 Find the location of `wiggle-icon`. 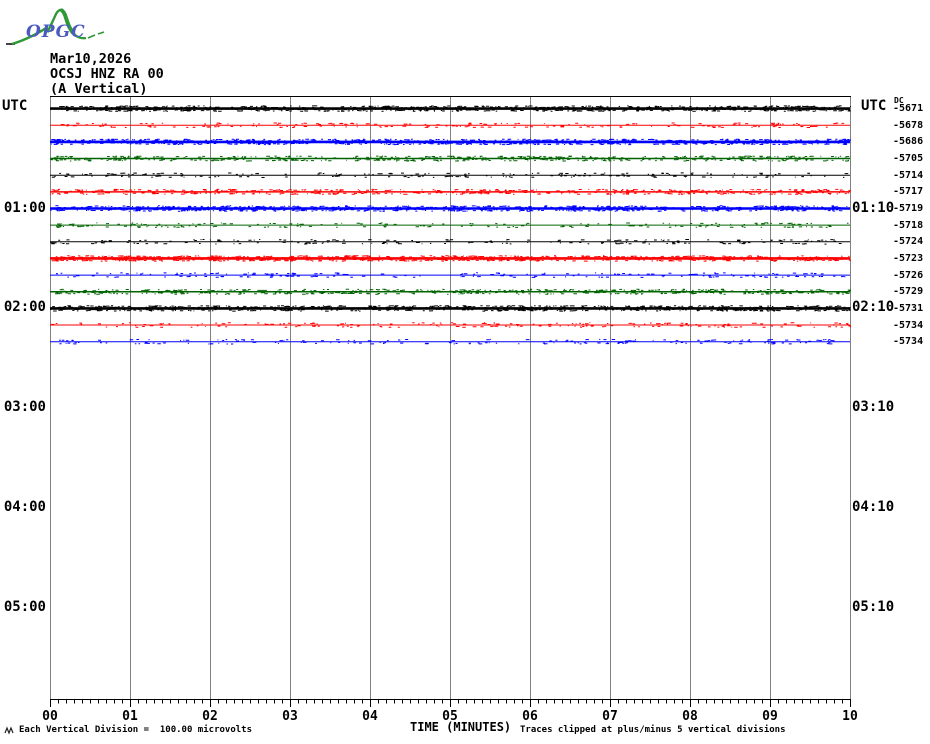

wiggle-icon is located at coordinates (9, 730).